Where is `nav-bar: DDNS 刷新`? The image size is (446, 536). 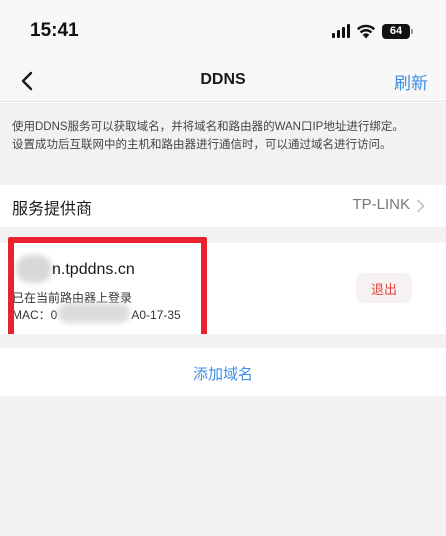 nav-bar: DDNS 刷新 is located at coordinates (223, 81).